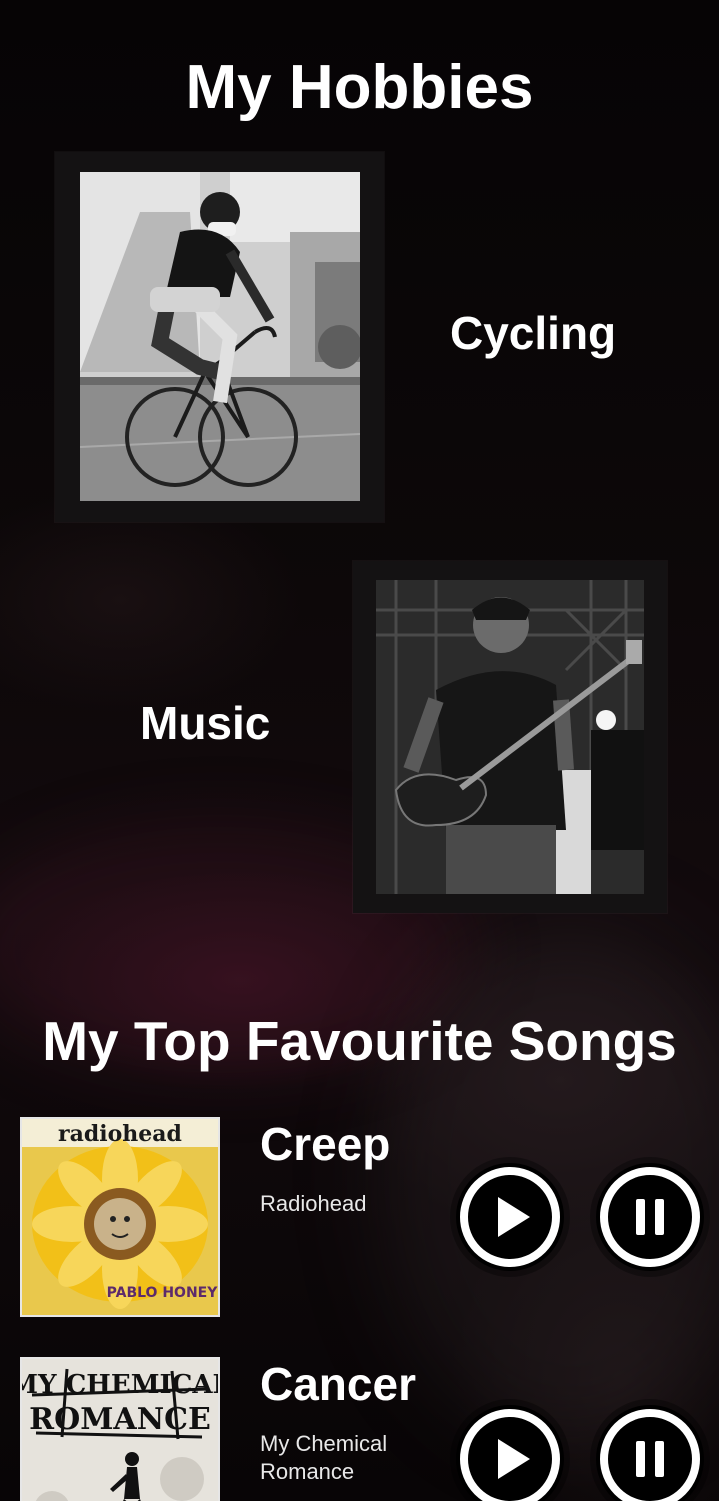 This screenshot has width=719, height=1501. What do you see at coordinates (120, 1419) in the screenshot?
I see `album-art-text-bottom: ROMANCE` at bounding box center [120, 1419].